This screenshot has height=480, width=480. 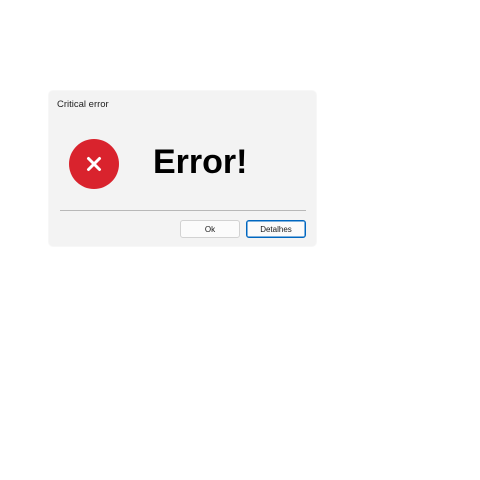 I want to click on error-icon, so click(x=94, y=164).